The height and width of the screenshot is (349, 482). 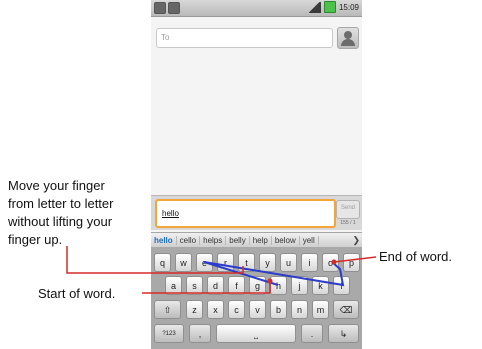 What do you see at coordinates (183, 262) in the screenshot?
I see `key-w: w` at bounding box center [183, 262].